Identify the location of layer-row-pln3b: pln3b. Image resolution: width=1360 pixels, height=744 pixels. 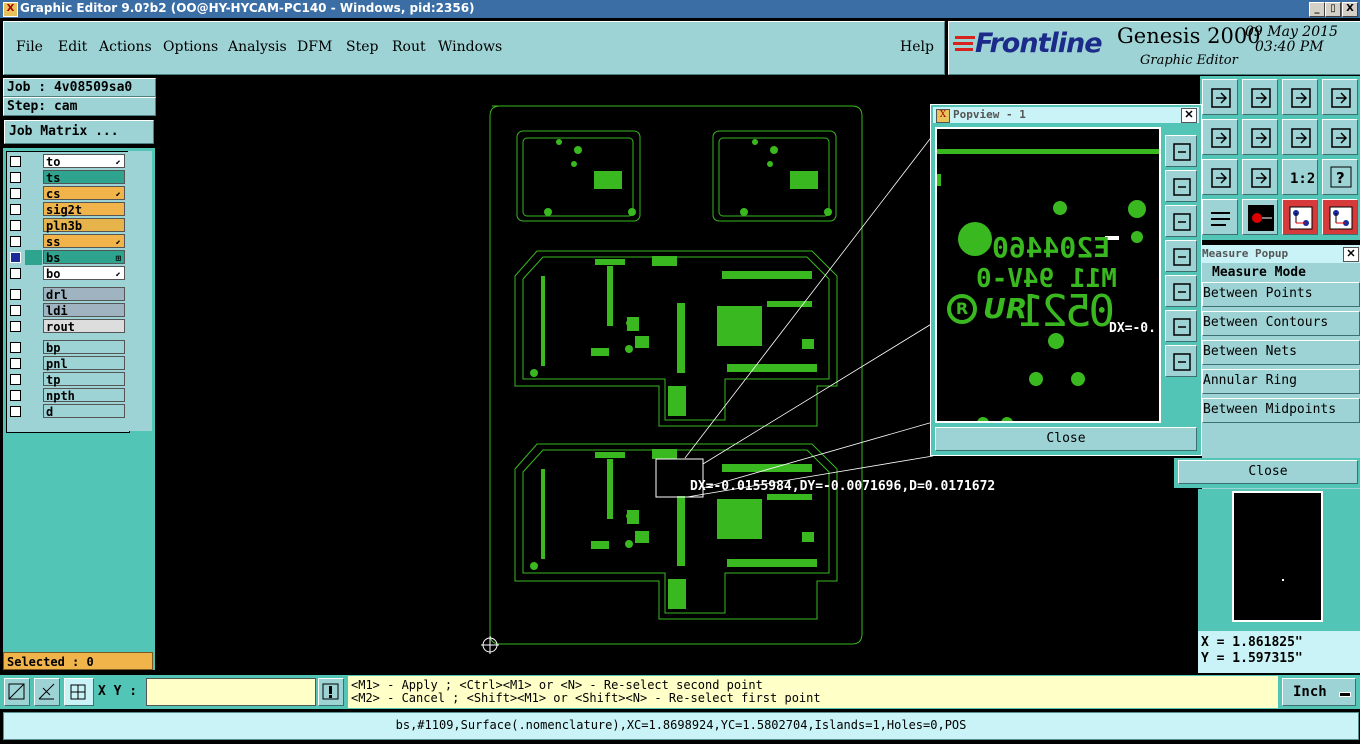
(67, 225).